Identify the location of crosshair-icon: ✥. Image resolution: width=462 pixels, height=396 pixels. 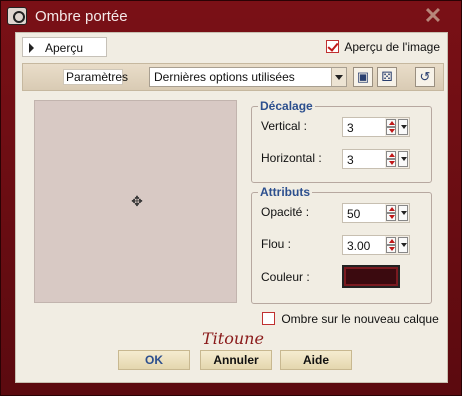
(137, 201).